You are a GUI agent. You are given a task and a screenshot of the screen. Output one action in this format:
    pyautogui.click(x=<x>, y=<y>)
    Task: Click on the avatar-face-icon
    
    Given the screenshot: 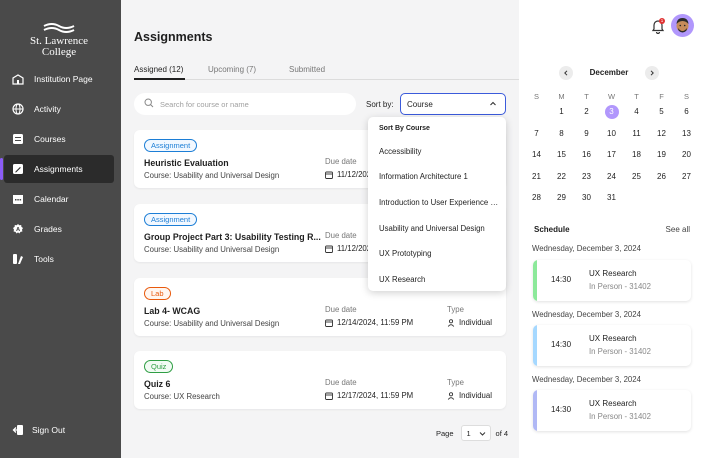 What is the action you would take?
    pyautogui.click(x=682, y=25)
    